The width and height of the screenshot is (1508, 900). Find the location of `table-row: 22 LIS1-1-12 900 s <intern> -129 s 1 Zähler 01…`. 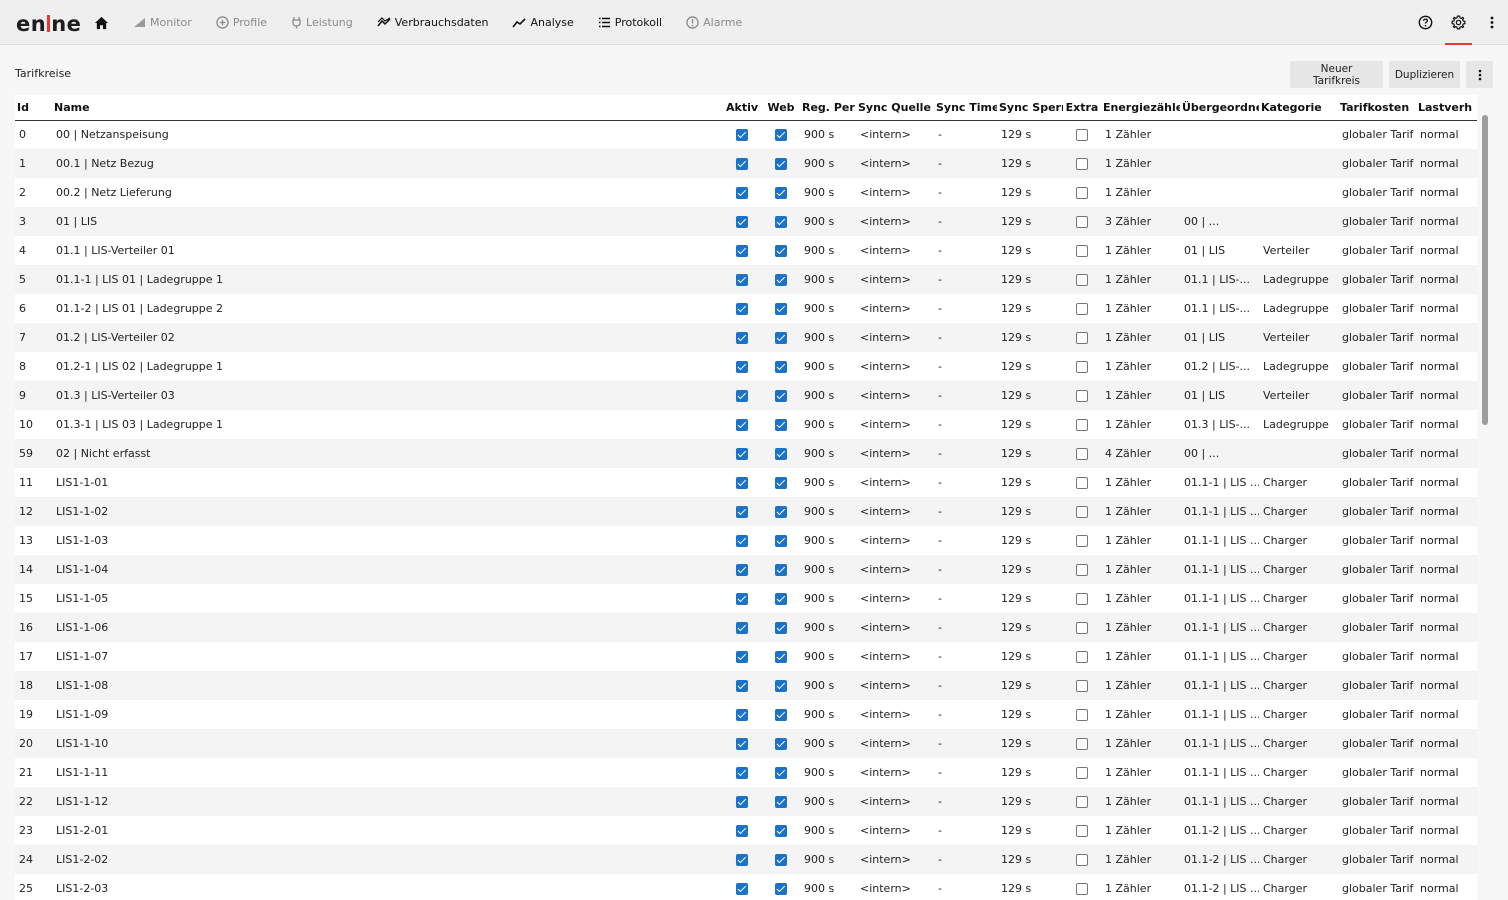

table-row: 22 LIS1-1-12 900 s <intern> -129 s 1 Zähler 01… is located at coordinates (746, 801).